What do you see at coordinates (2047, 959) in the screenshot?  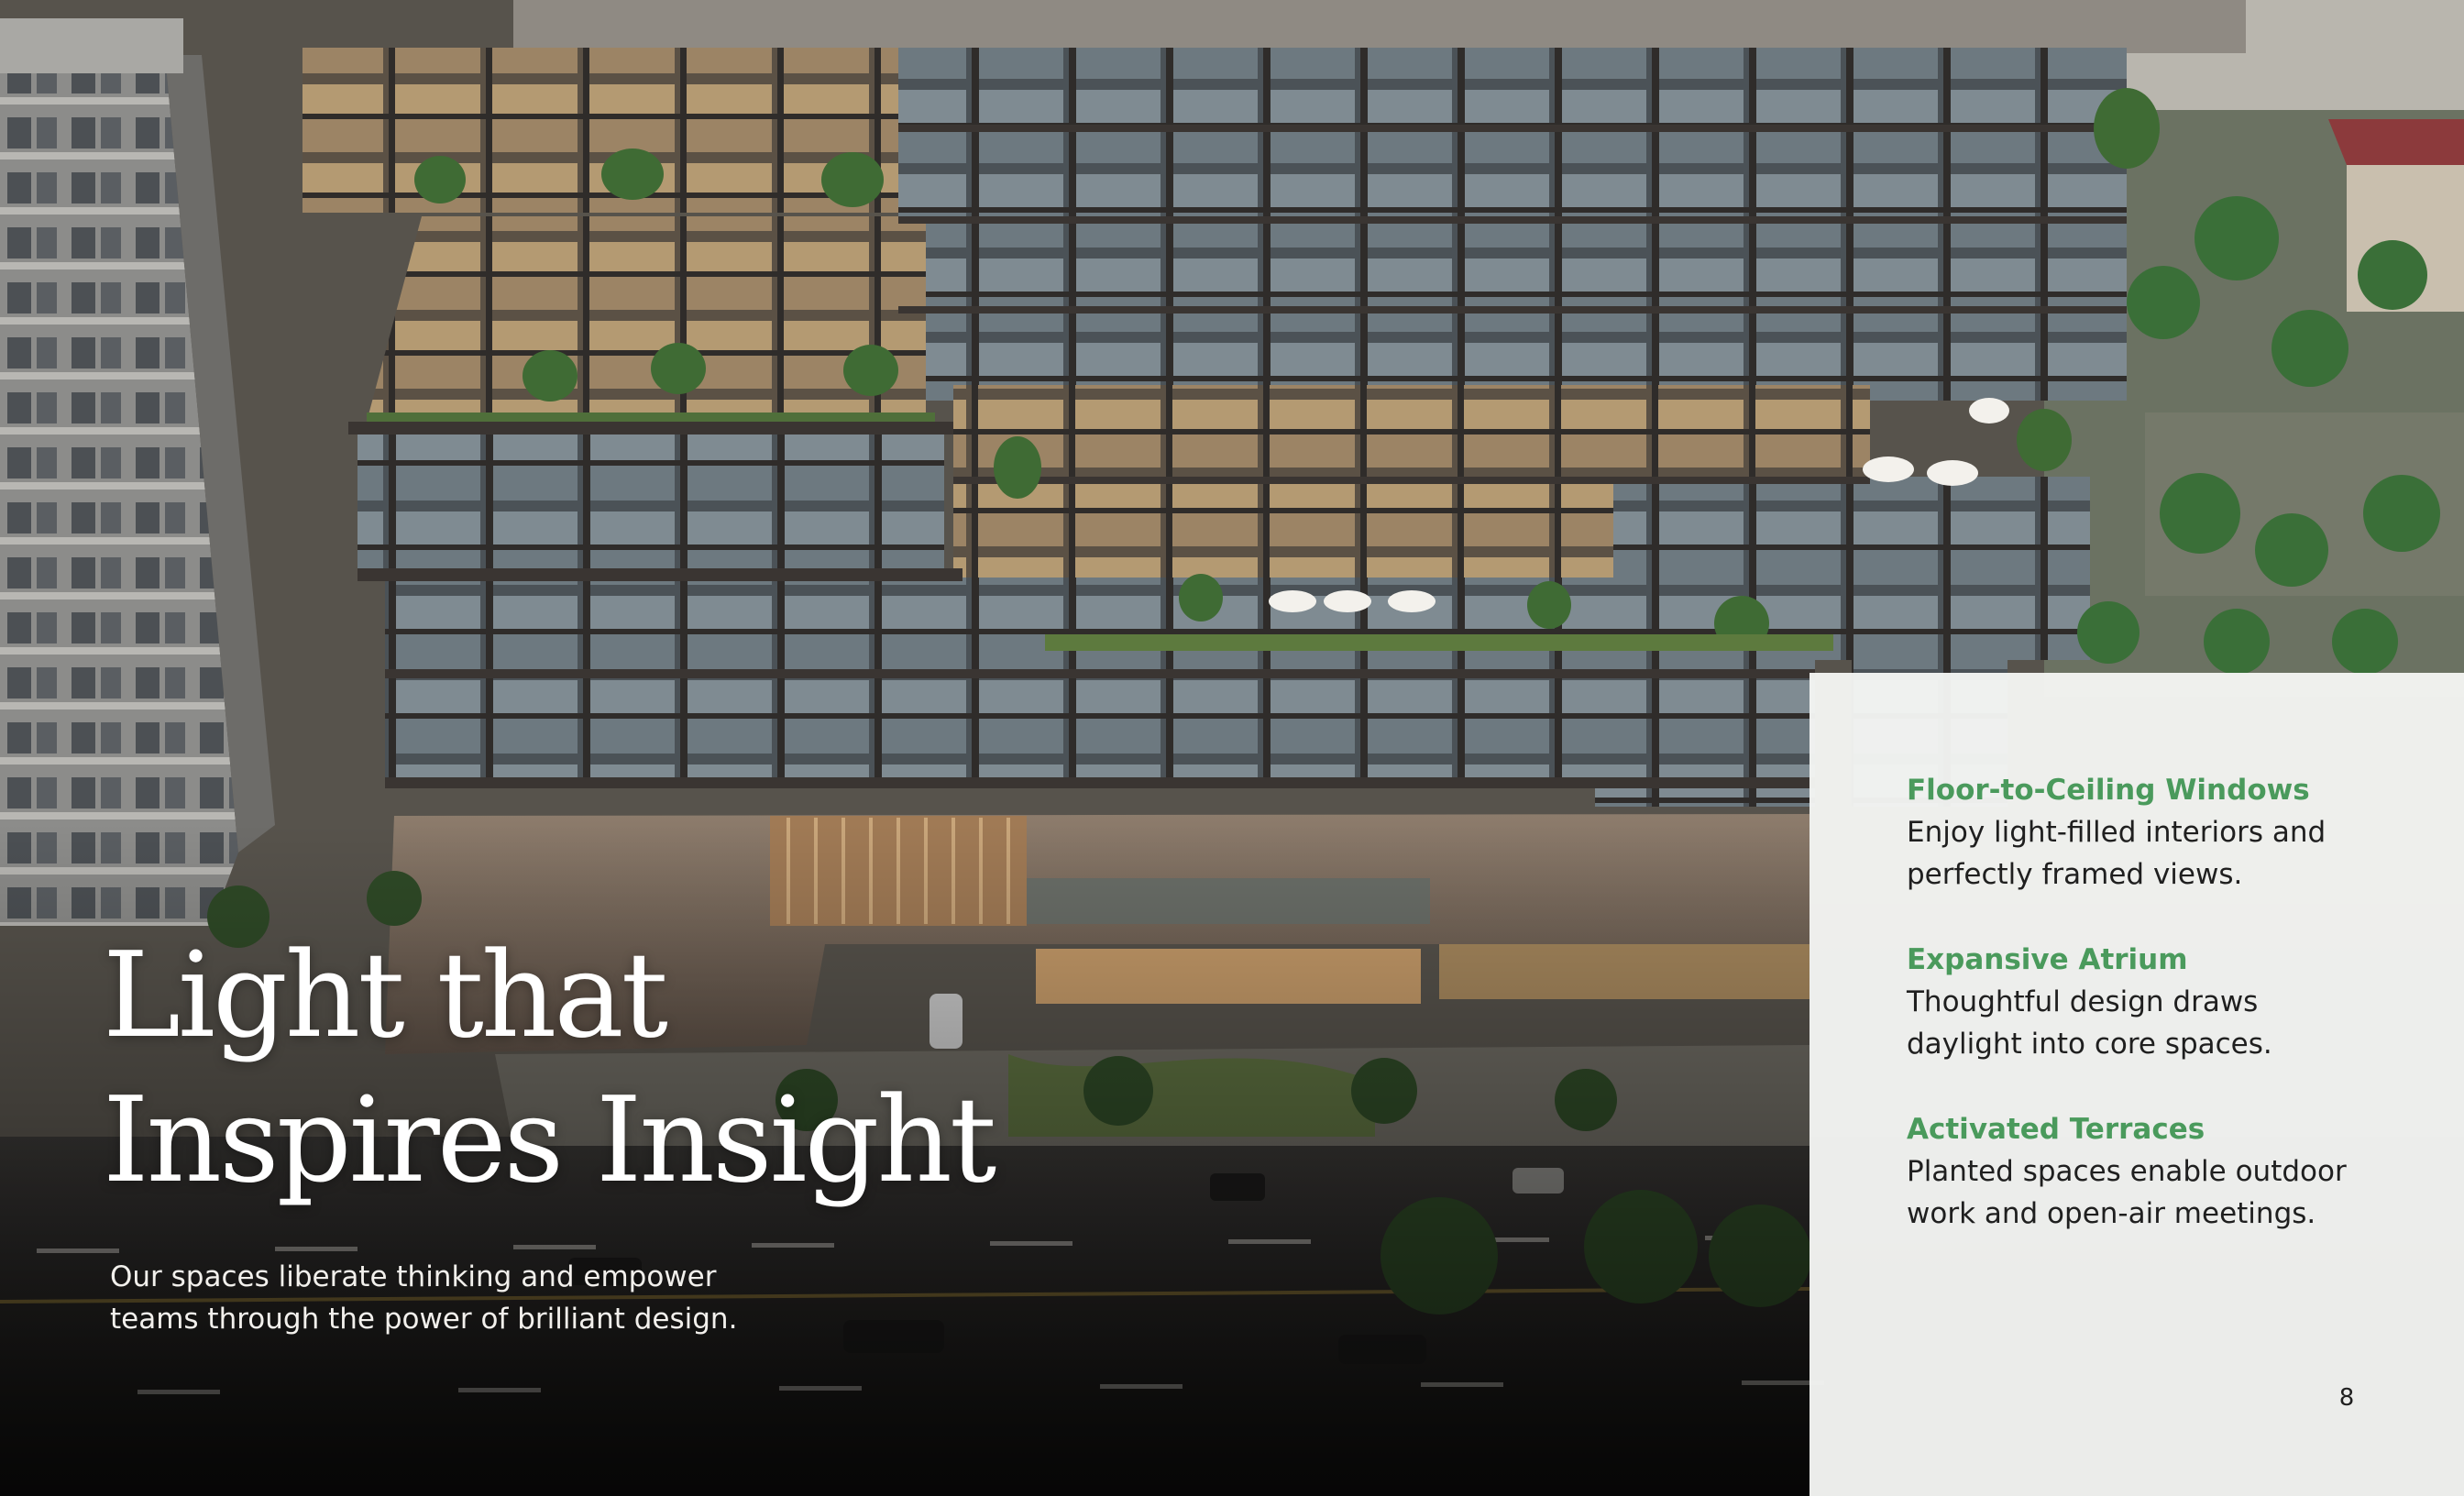 I see `feature-title: Expansive Atrium` at bounding box center [2047, 959].